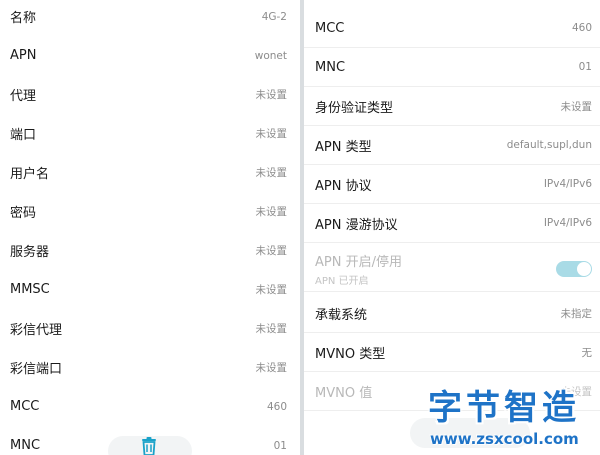 The height and width of the screenshot is (455, 600). I want to click on setting-row-apn-roaming-protocol: APN 漫游协议 IPv4/IPv6, so click(452, 223).